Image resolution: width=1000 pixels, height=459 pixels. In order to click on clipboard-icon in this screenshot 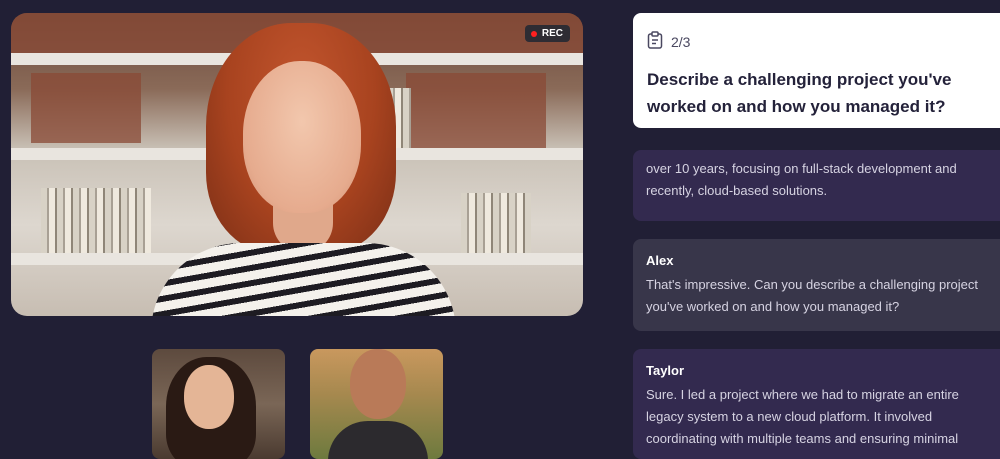, I will do `click(655, 41)`.